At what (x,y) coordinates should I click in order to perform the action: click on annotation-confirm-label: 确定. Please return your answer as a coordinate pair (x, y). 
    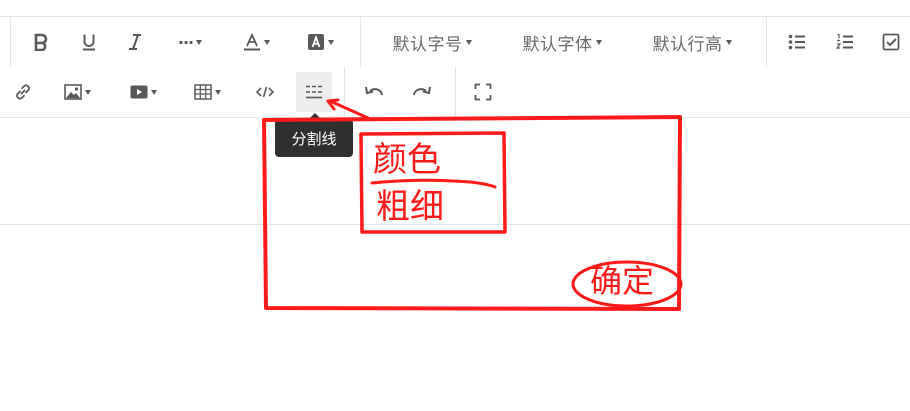
    Looking at the image, I should click on (622, 281).